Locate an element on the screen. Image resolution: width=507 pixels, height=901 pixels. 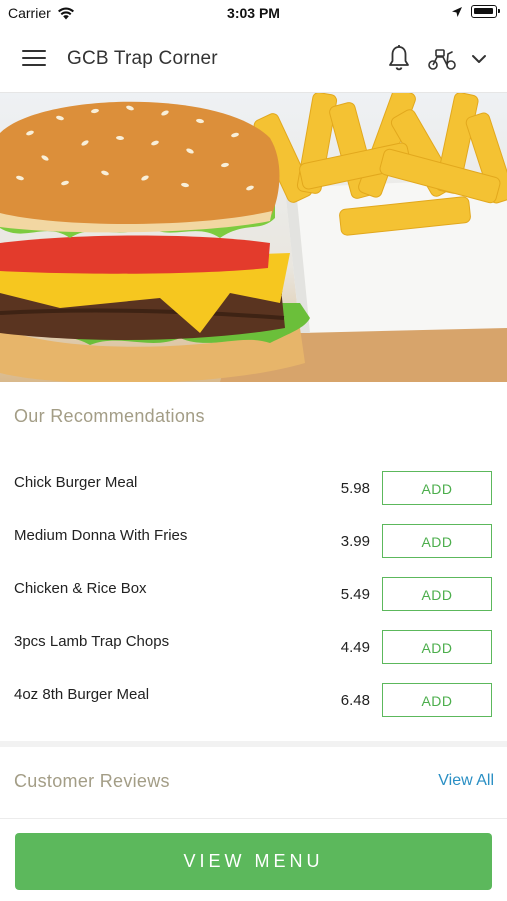
menu-icon is located at coordinates (34, 60).